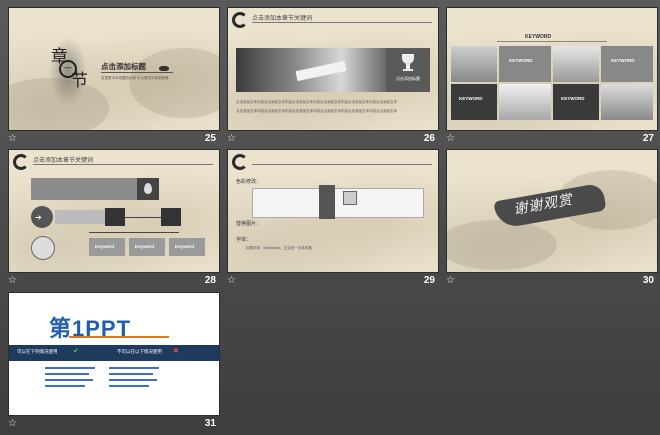 The image size is (660, 435). I want to click on title-underline, so click(137, 72).